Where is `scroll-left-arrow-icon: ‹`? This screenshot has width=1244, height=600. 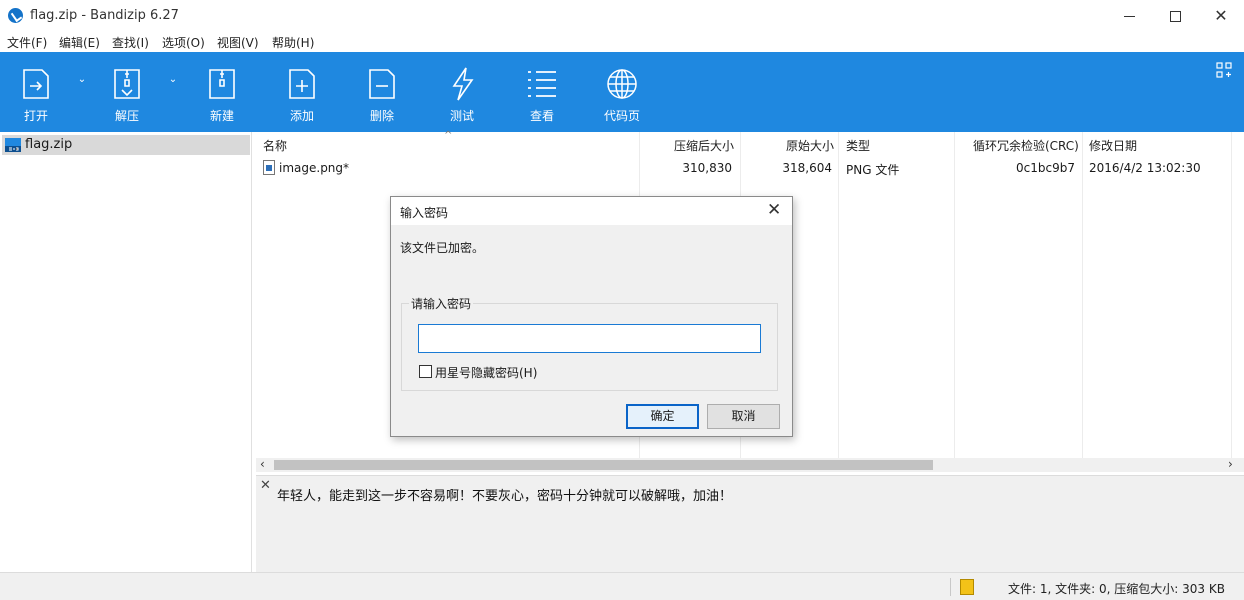 scroll-left-arrow-icon: ‹ is located at coordinates (262, 464).